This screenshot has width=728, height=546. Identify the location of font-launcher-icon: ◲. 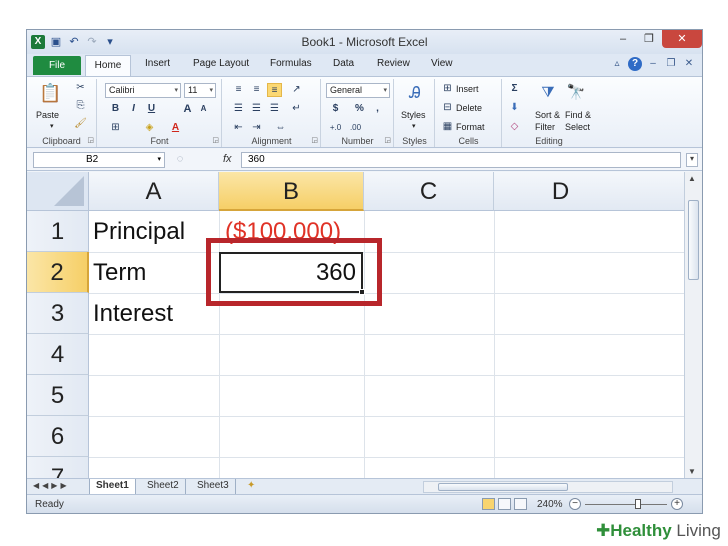
(215, 140).